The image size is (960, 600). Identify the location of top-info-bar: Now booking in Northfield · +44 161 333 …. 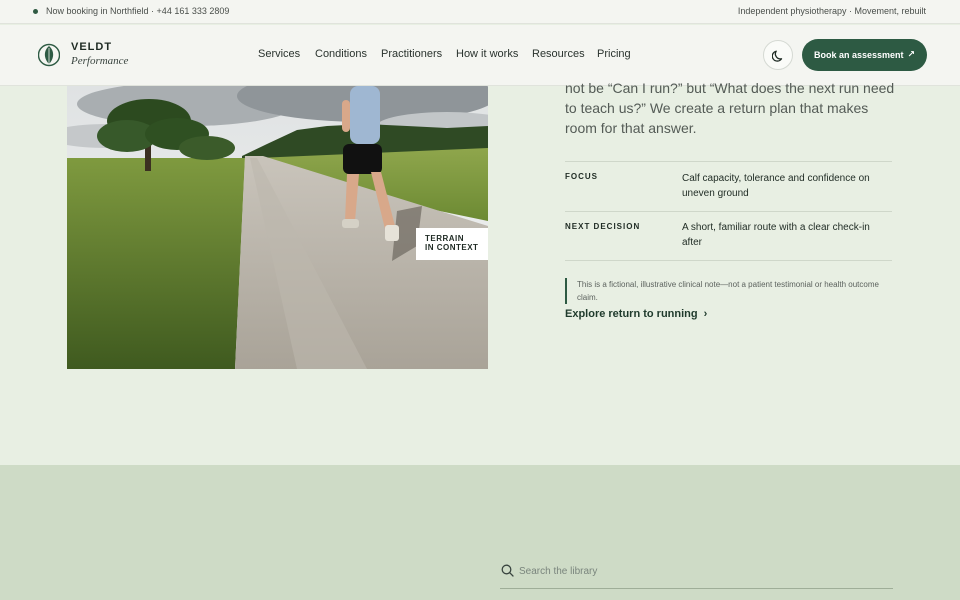
(480, 12).